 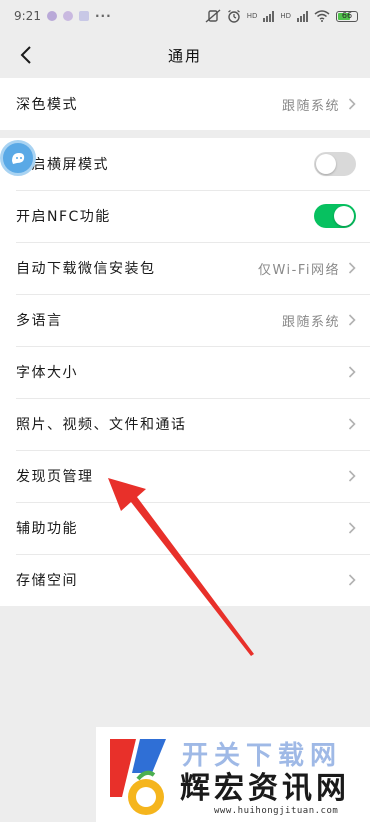 What do you see at coordinates (185, 216) in the screenshot?
I see `setting-nfc: 开启NFC功能` at bounding box center [185, 216].